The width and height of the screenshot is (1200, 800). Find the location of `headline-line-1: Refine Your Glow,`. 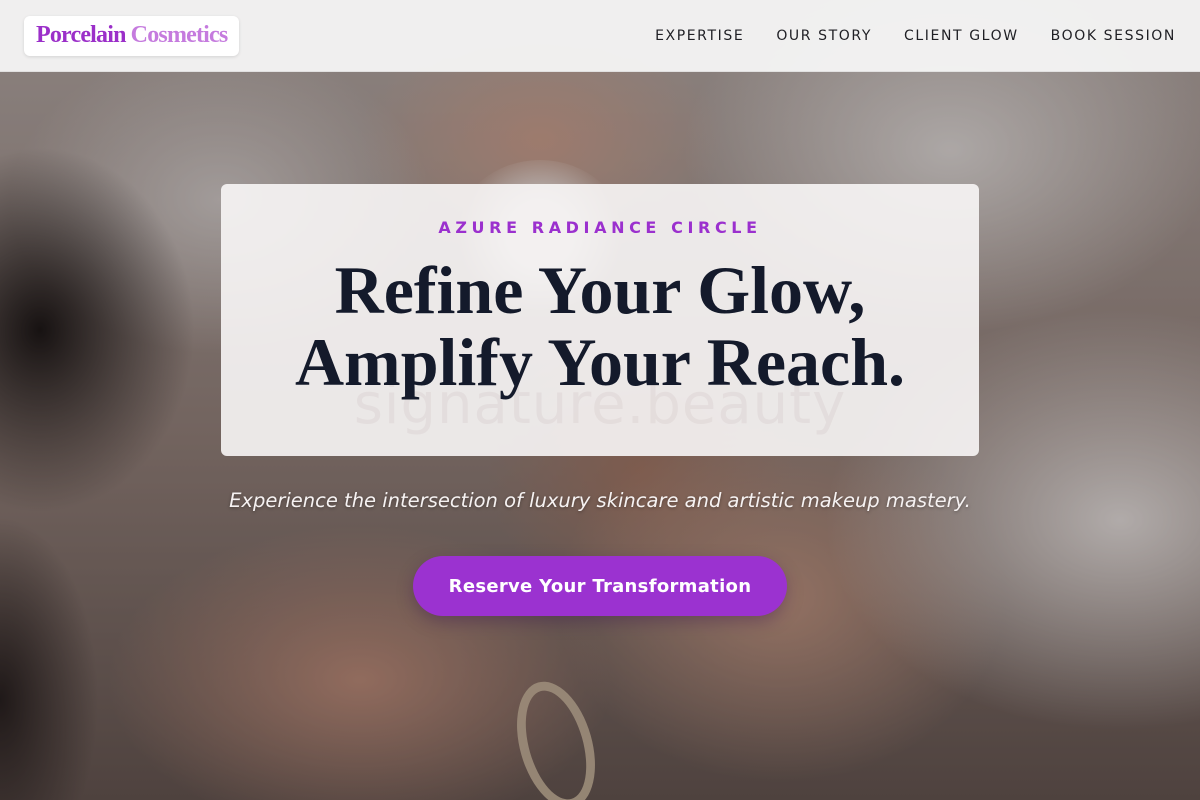

headline-line-1: Refine Your Glow, is located at coordinates (600, 290).